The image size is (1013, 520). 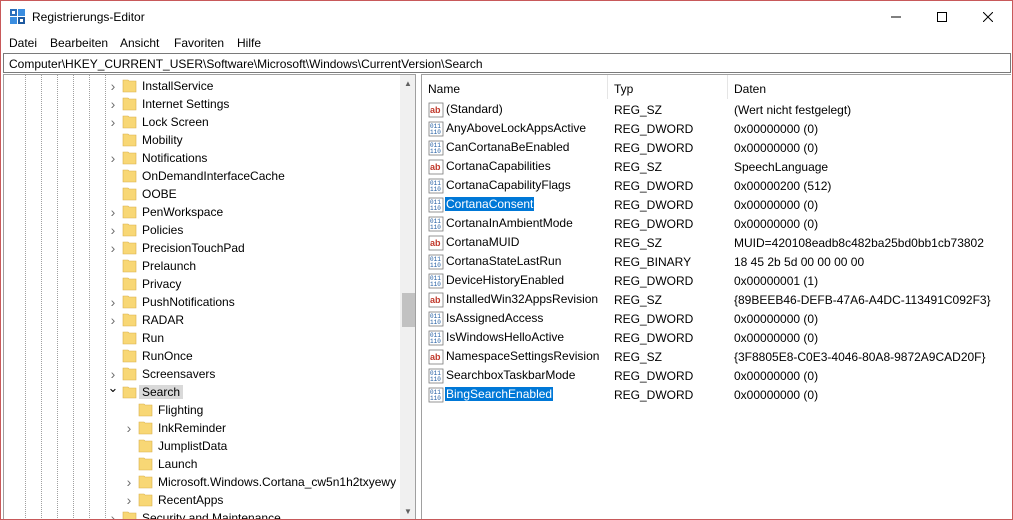 What do you see at coordinates (202, 158) in the screenshot?
I see `tree-item: › Notifications` at bounding box center [202, 158].